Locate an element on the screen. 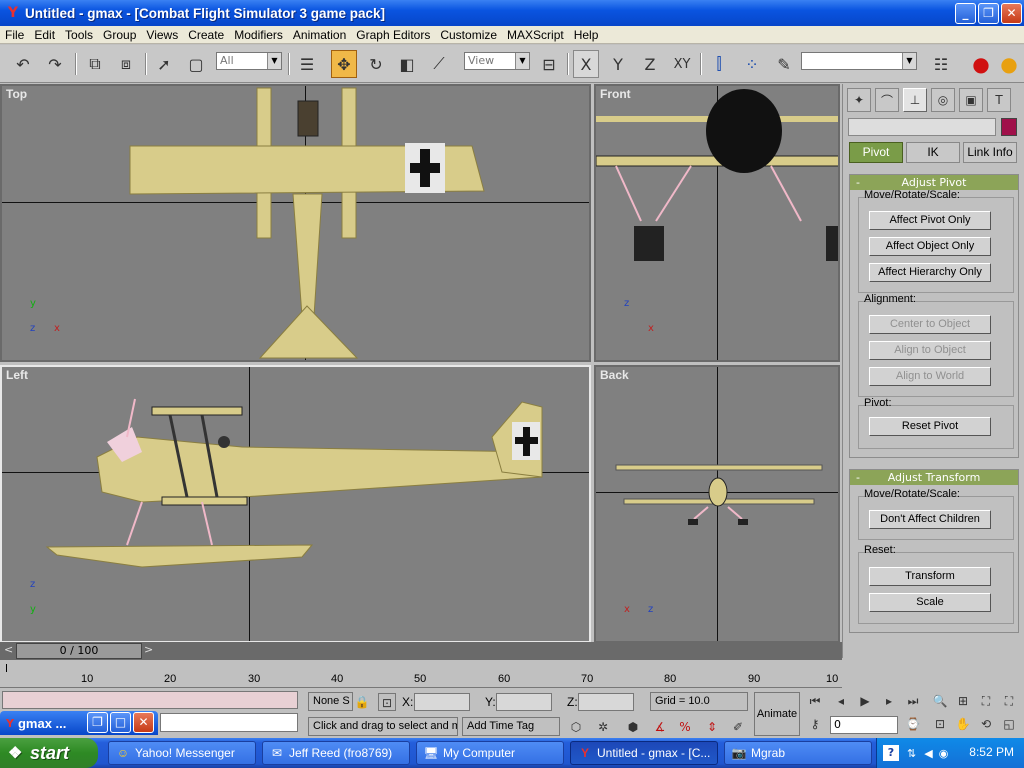  viewport-back: Back x z is located at coordinates (717, 504).